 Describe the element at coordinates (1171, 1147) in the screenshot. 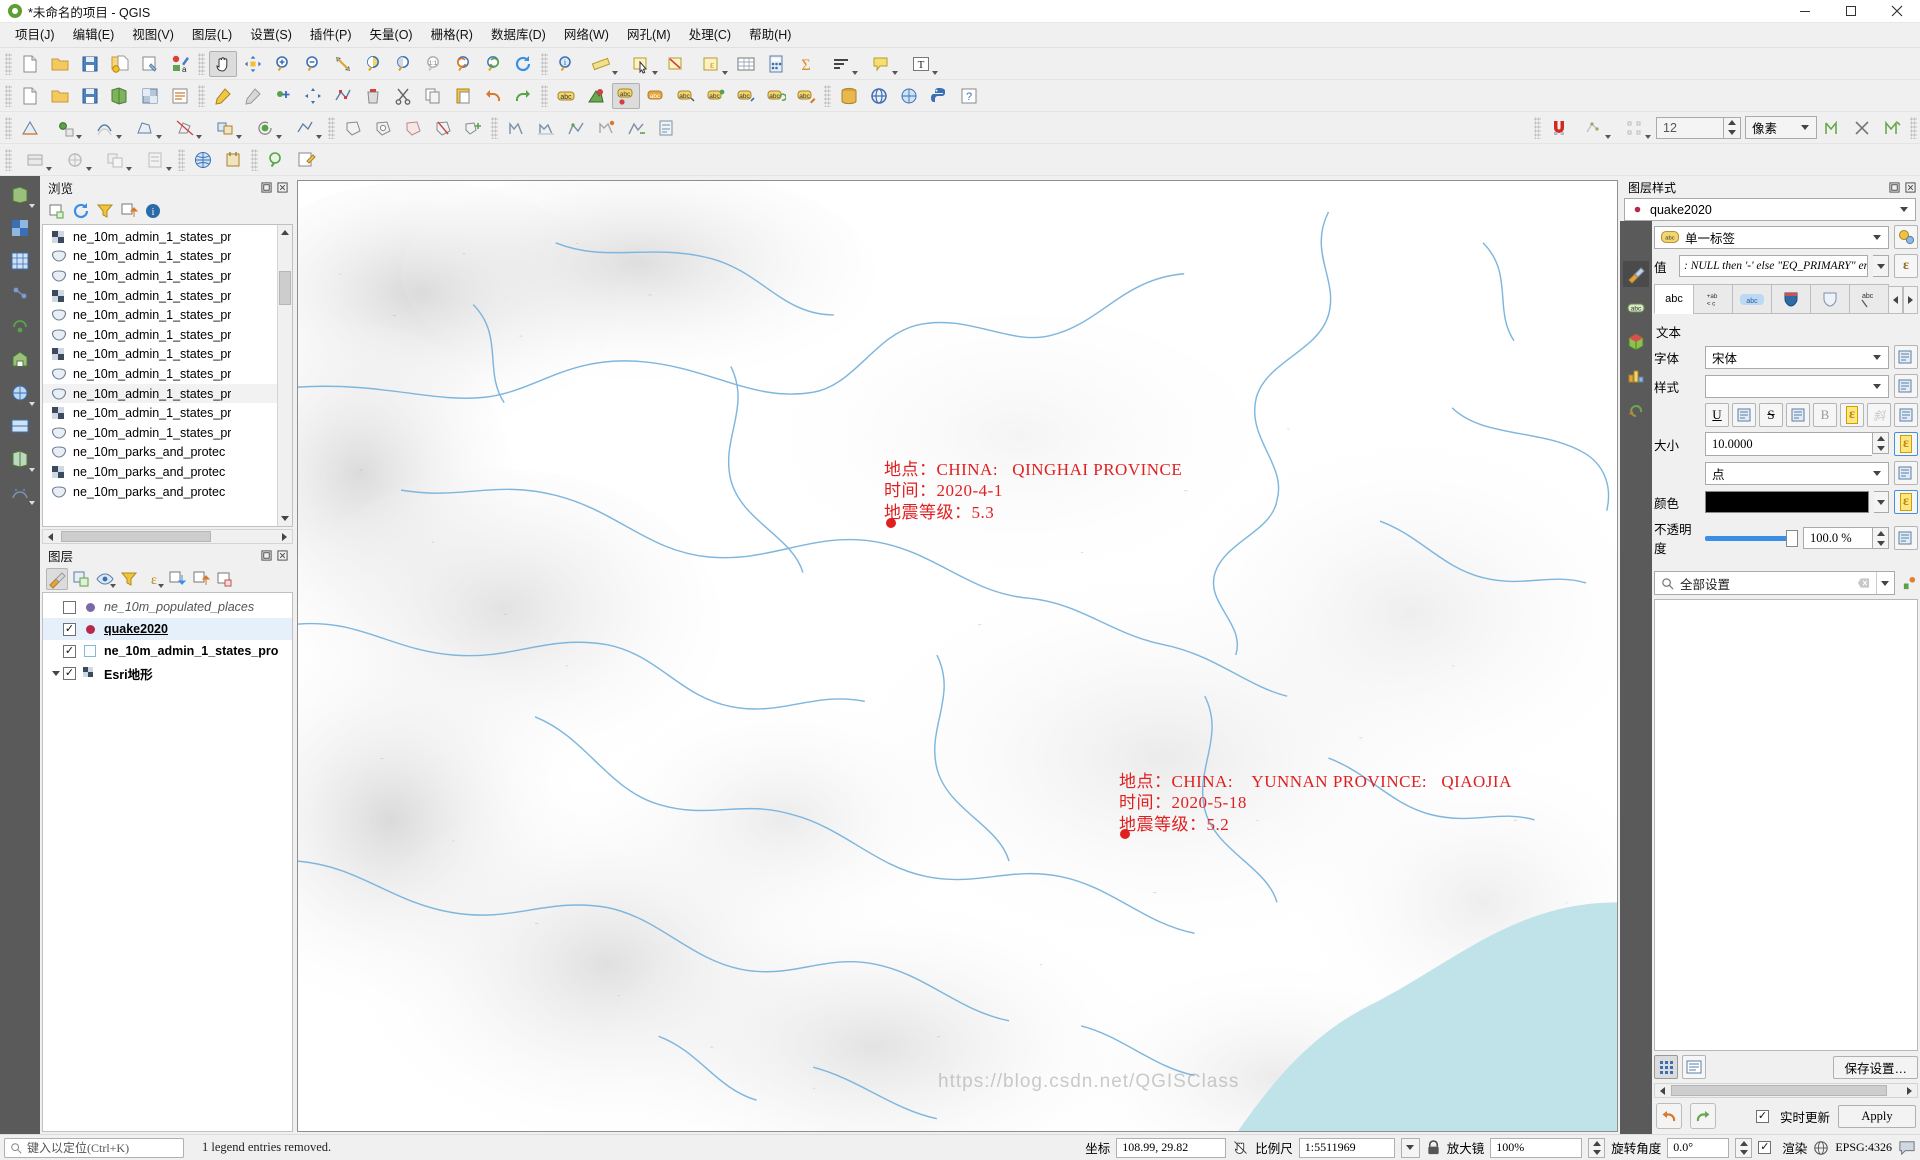

I see `coordinate-value: 108.99, 29.82` at that location.